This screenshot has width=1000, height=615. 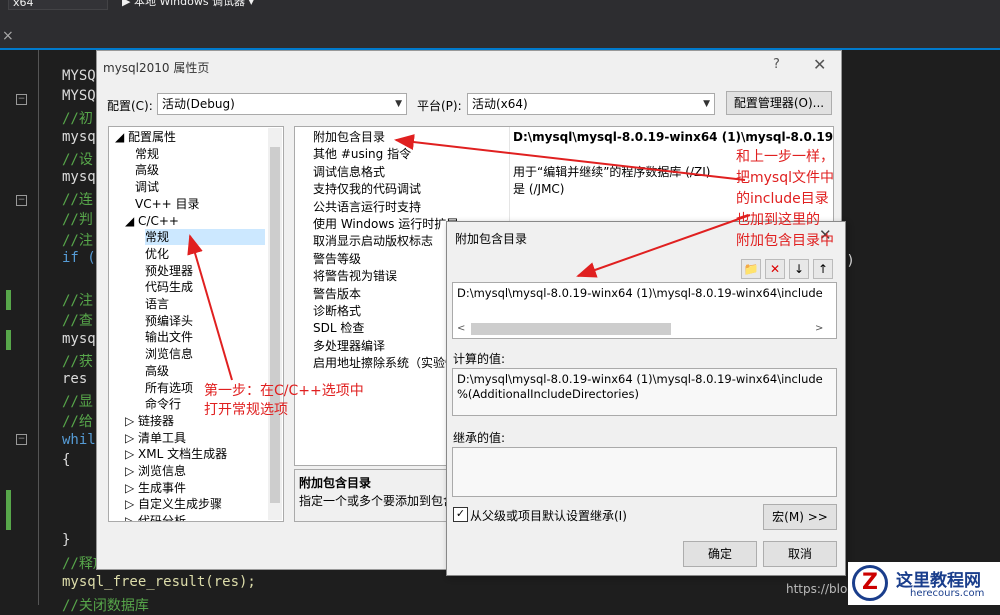 I want to click on arrow-to-list, so click(x=663, y=246).